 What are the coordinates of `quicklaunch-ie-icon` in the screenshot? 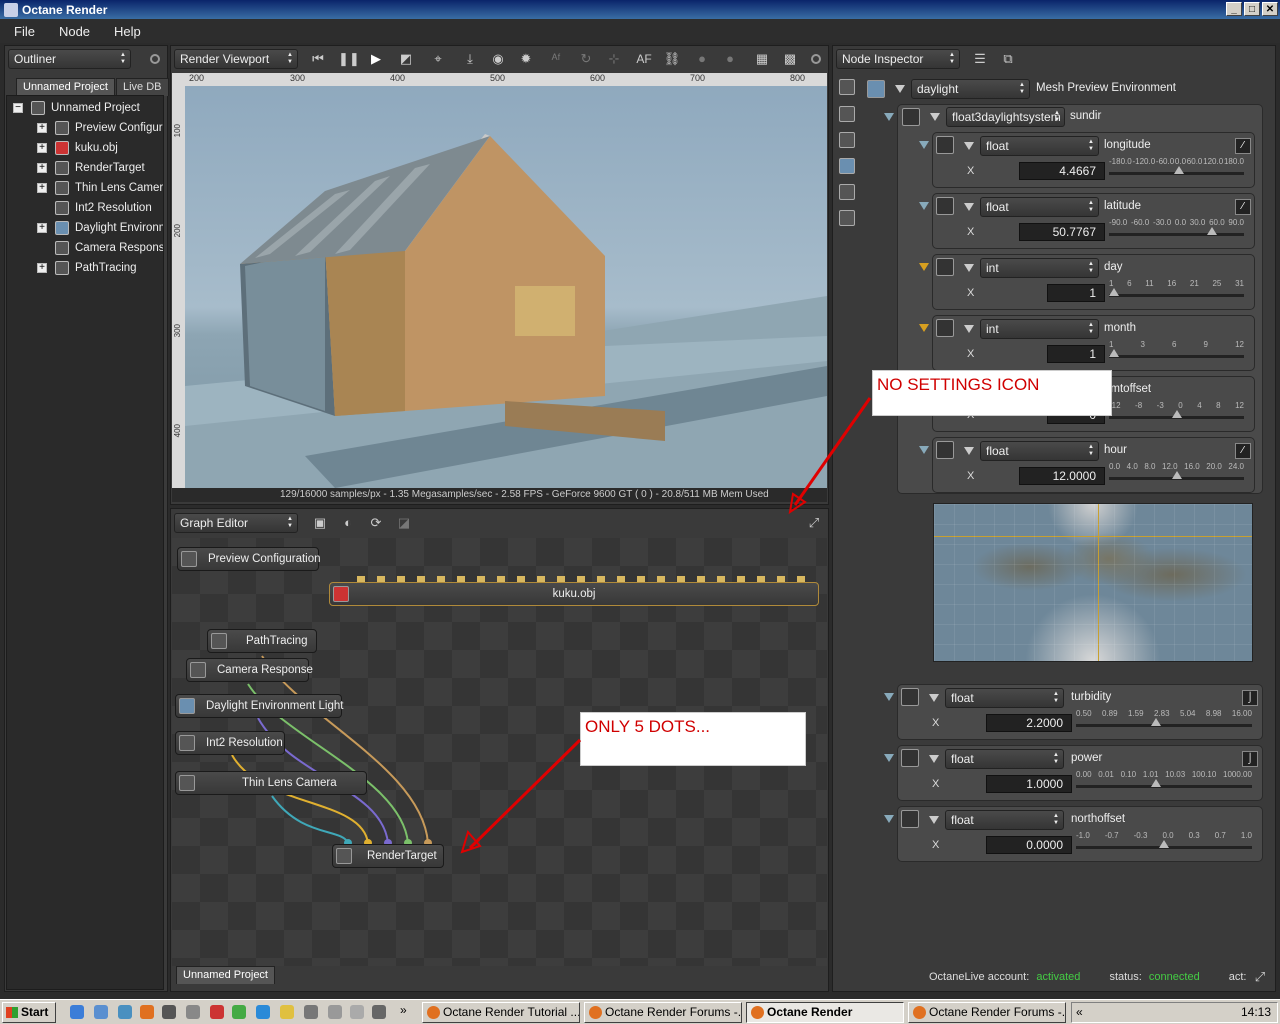 It's located at (77, 1012).